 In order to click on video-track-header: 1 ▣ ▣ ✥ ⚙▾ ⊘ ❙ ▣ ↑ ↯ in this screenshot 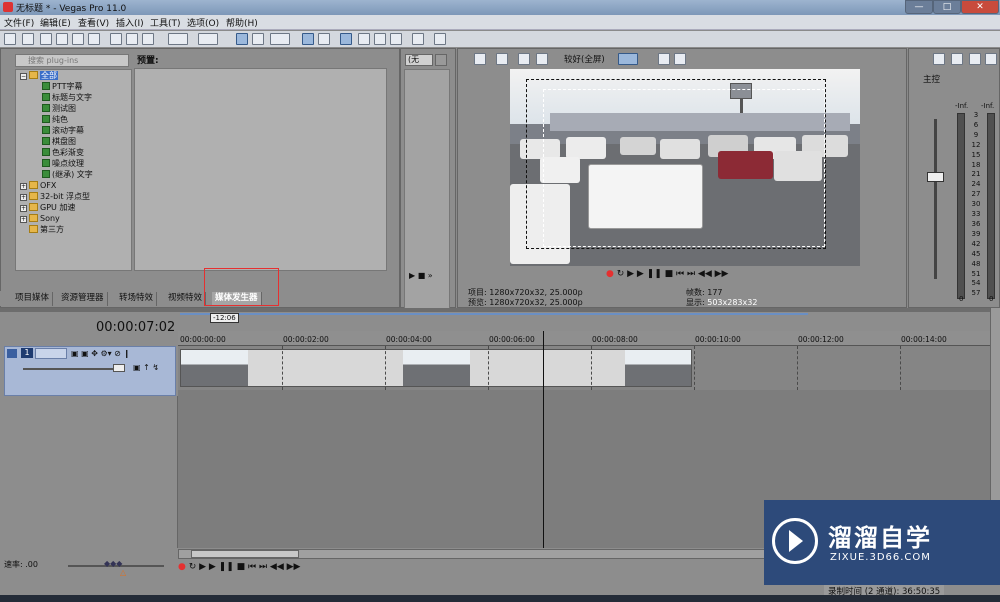, I will do `click(90, 371)`.